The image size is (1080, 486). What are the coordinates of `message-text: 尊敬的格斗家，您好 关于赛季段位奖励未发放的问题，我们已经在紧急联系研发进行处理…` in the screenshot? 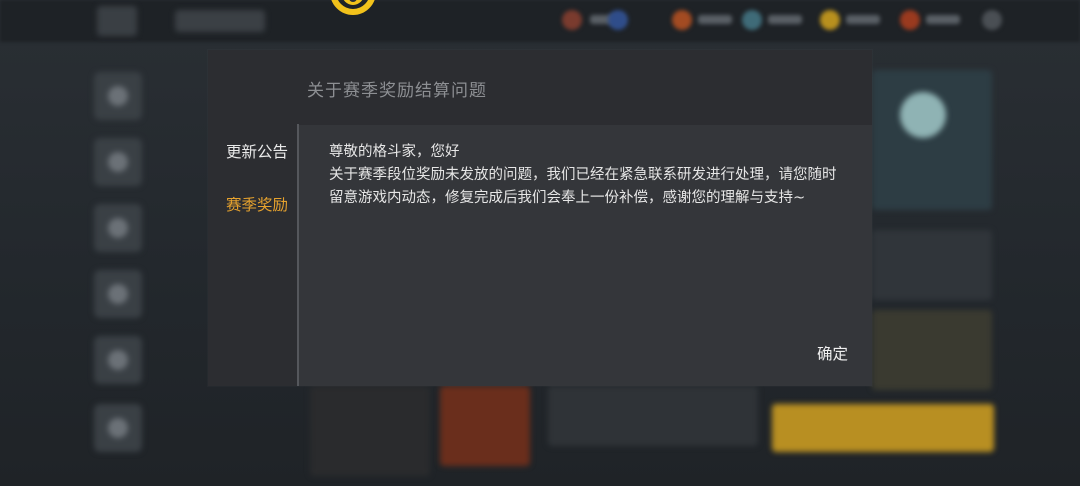 It's located at (584, 175).